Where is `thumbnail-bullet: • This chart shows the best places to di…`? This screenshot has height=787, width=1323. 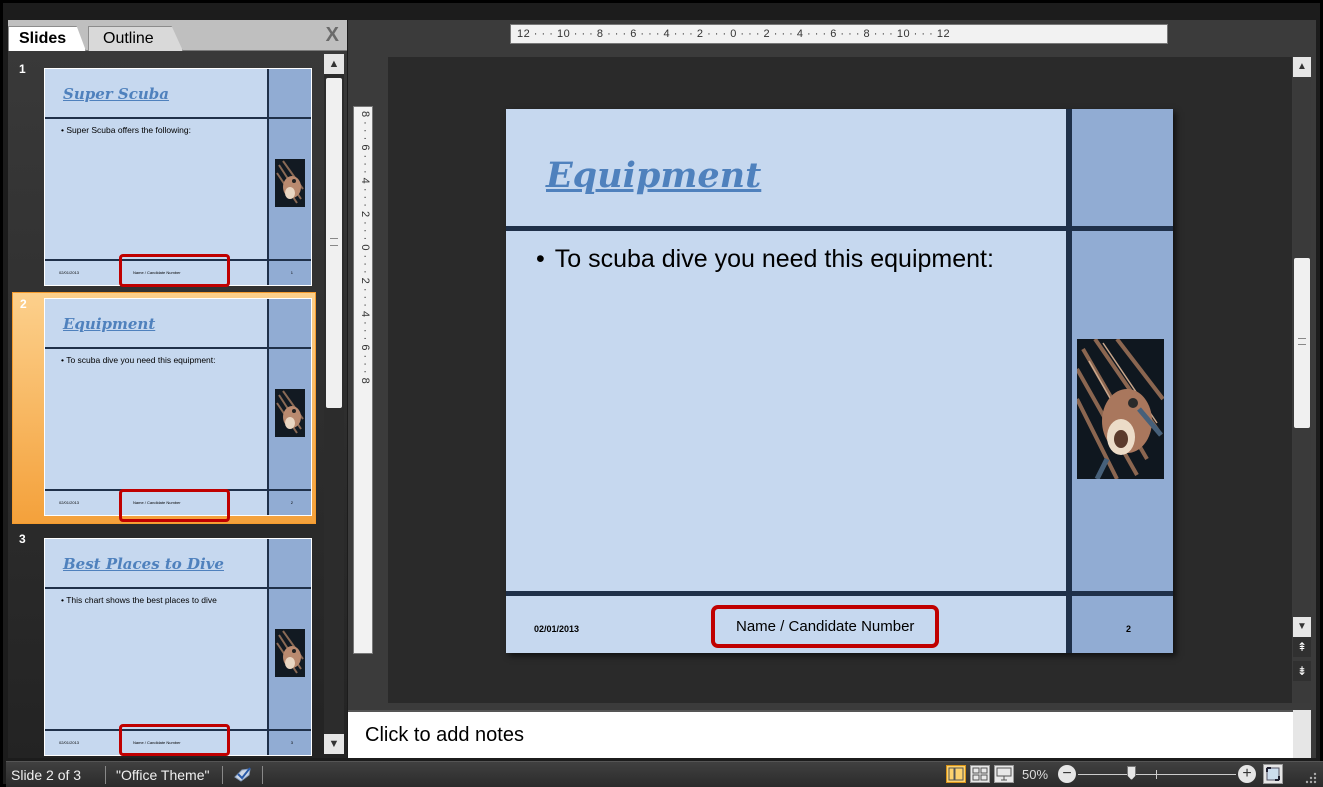 thumbnail-bullet: • This chart shows the best places to di… is located at coordinates (139, 600).